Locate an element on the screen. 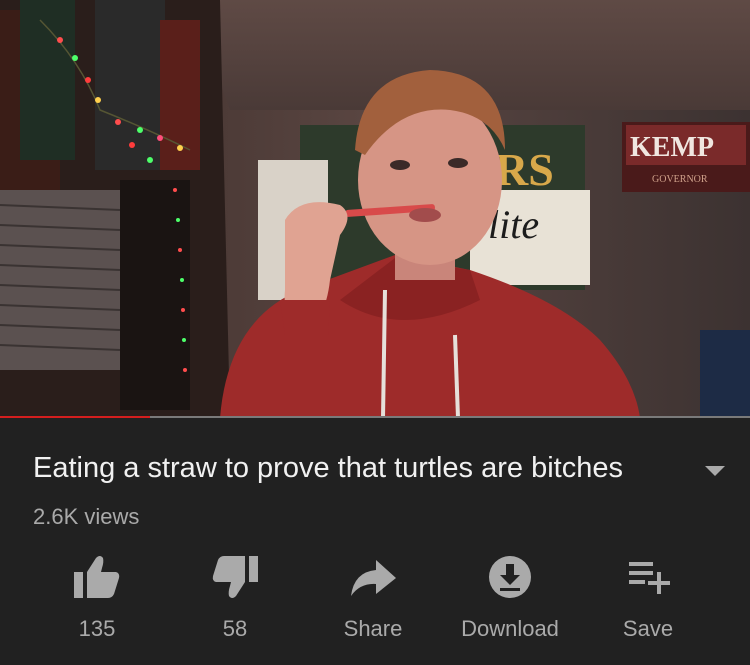  save-playlist-icon is located at coordinates (649, 578).